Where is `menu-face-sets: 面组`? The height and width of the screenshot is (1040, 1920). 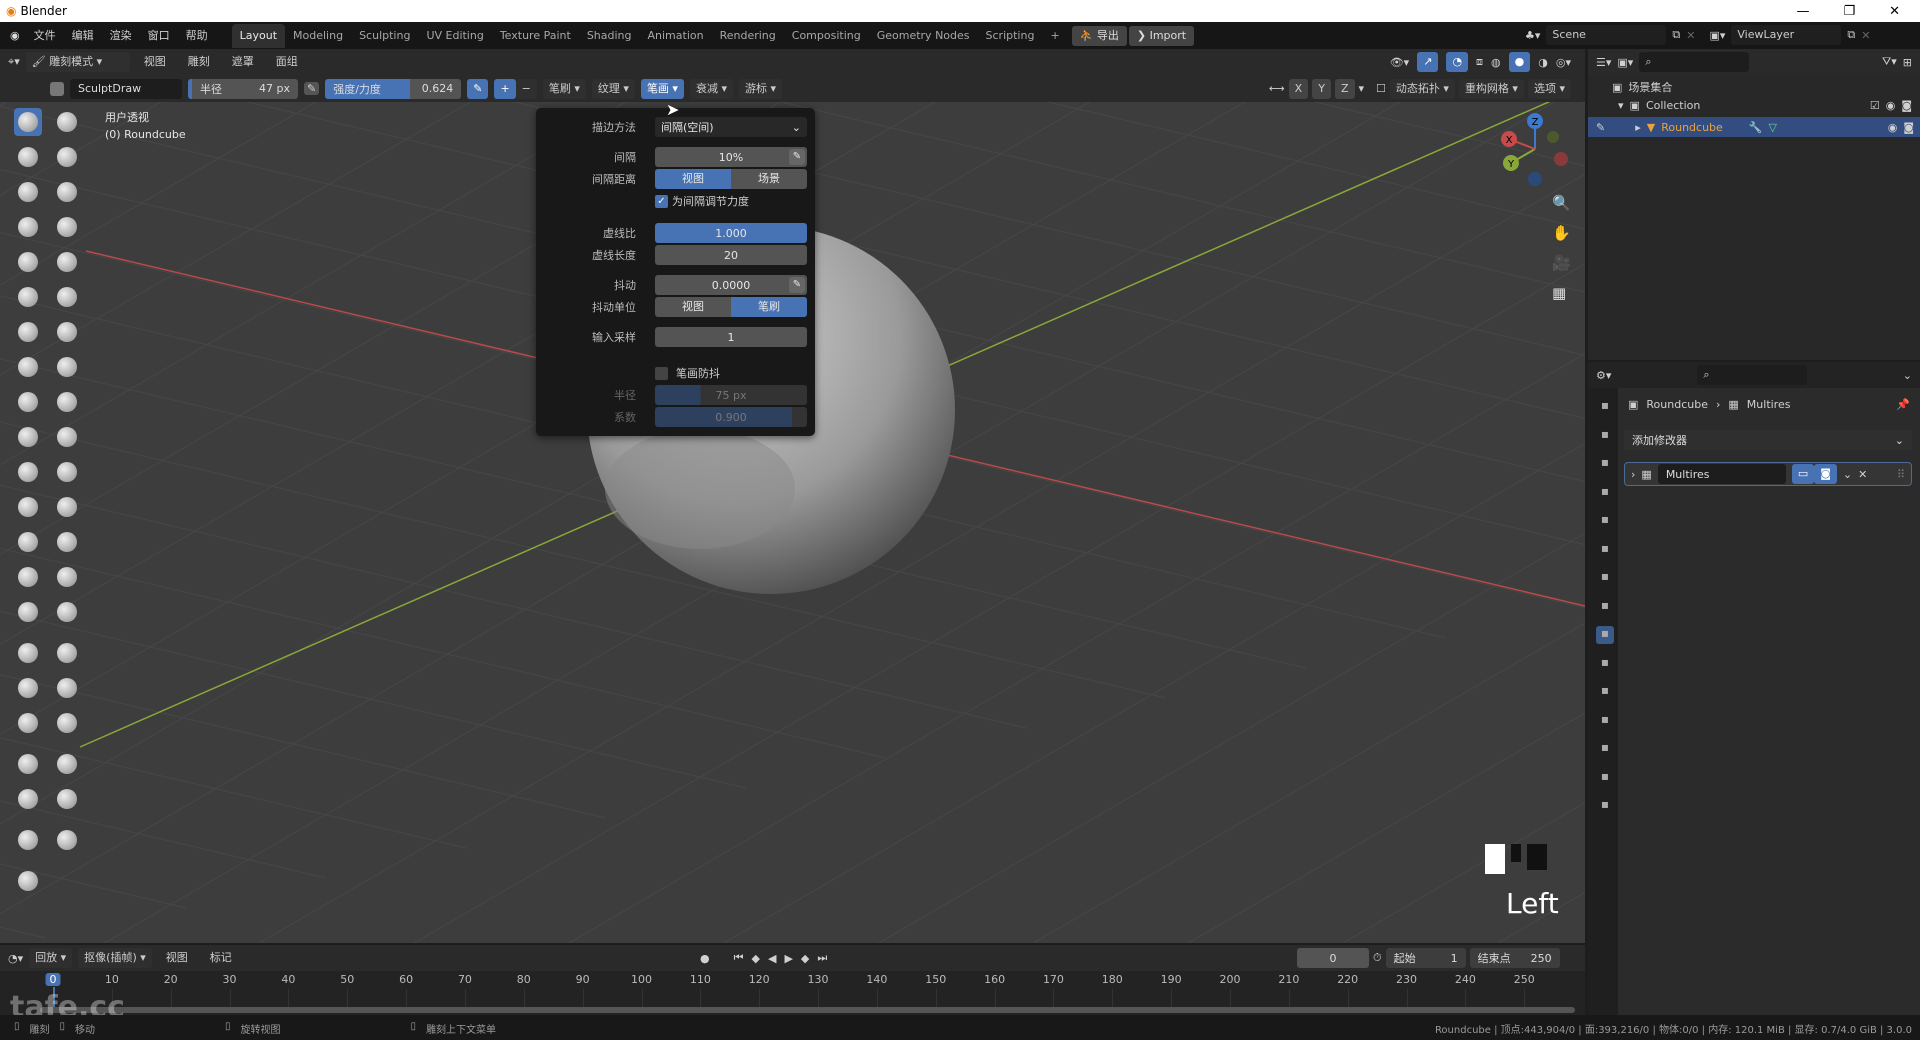 menu-face-sets: 面组 is located at coordinates (287, 62).